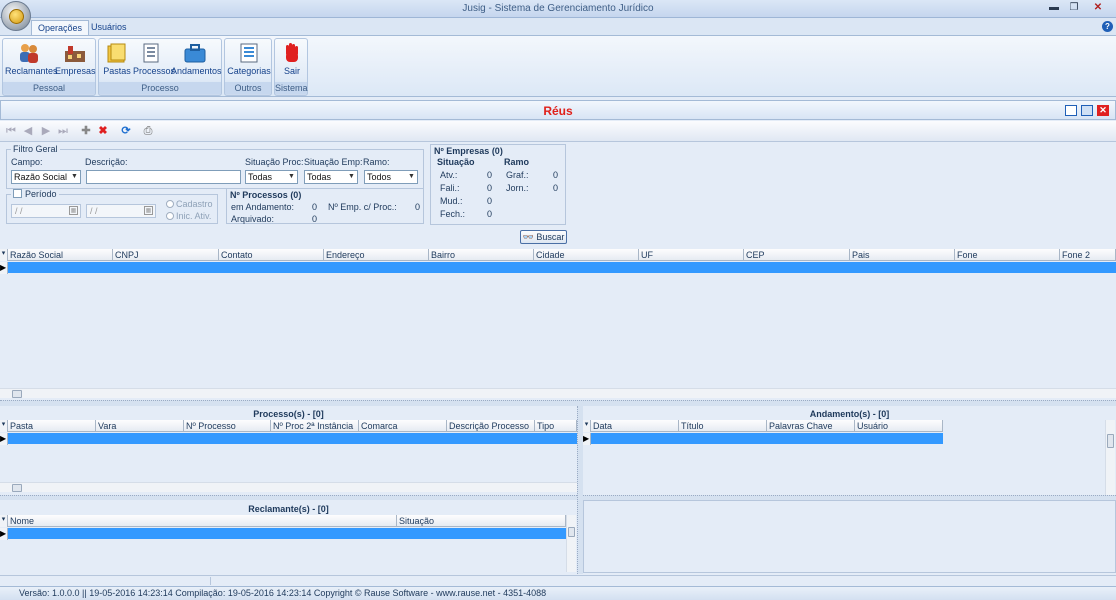 This screenshot has width=1116, height=600. I want to click on nprocessos-title: Nº Processos (0), so click(266, 195).